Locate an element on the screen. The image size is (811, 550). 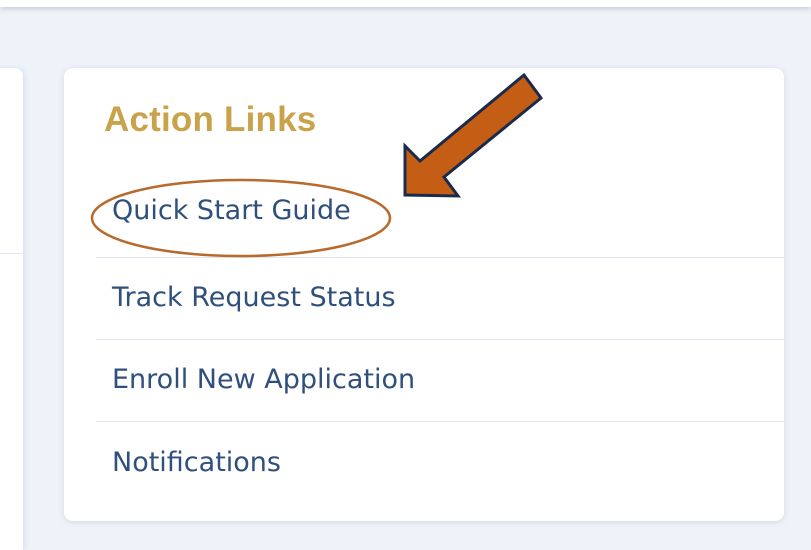
left-panel-divider is located at coordinates (11, 253).